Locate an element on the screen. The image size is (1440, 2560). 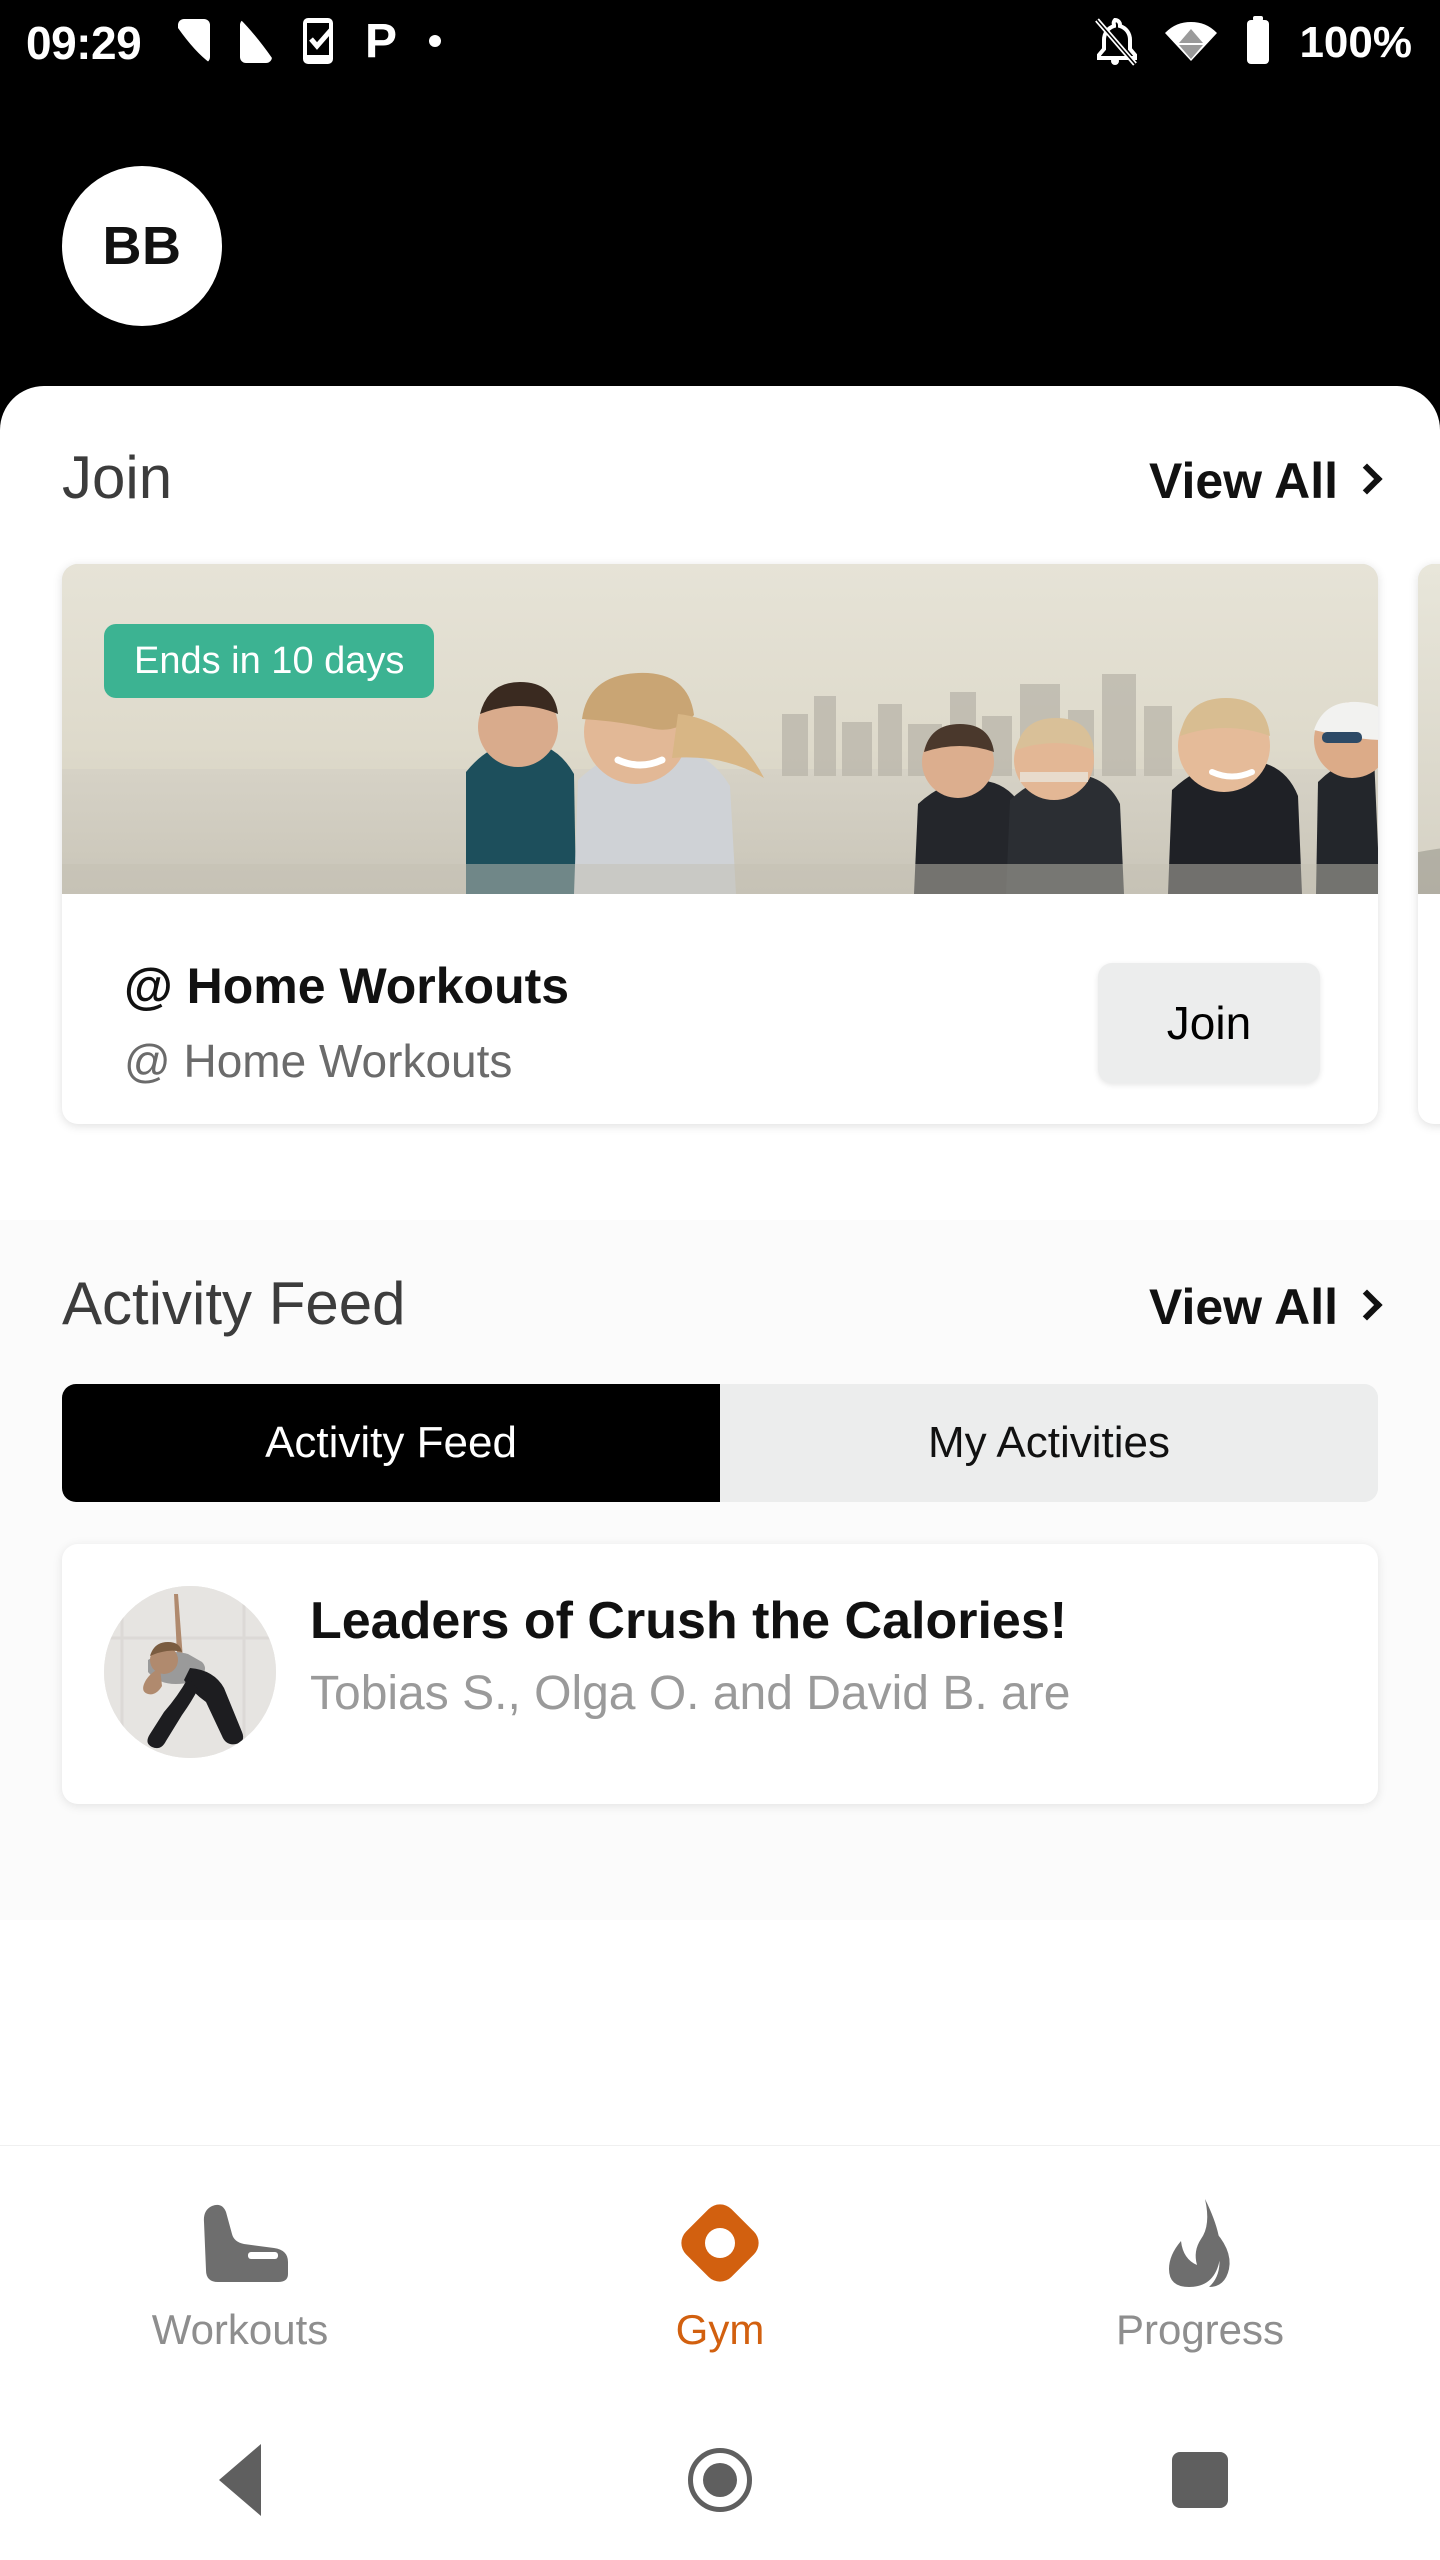
status-clock: 09:29 is located at coordinates (84, 43).